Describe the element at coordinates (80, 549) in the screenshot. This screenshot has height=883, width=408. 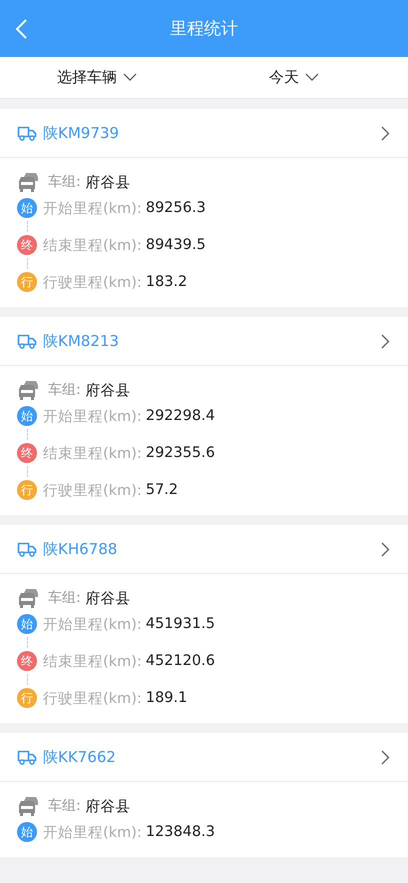
I see `plate-number: 陕KH6788` at that location.